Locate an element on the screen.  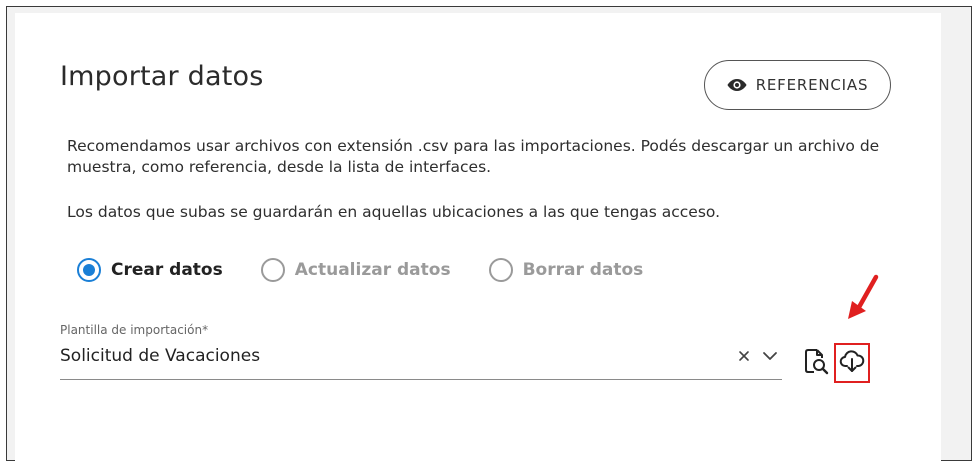
clear-icon is located at coordinates (744, 355).